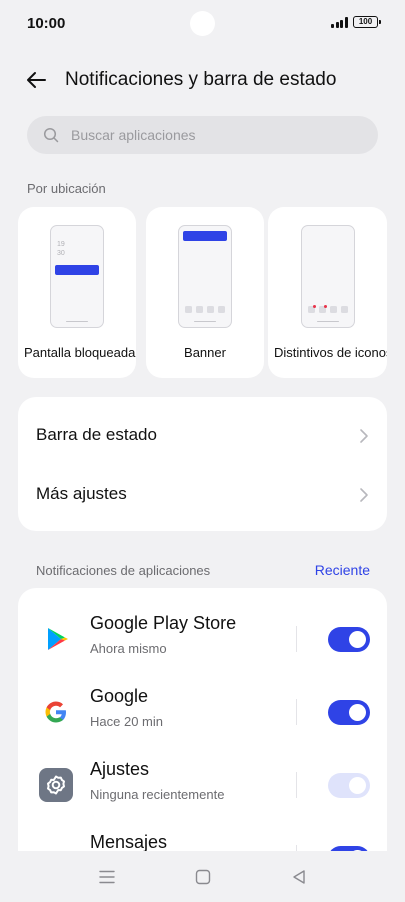 This screenshot has width=405, height=902. I want to click on app-name: Google, so click(119, 696).